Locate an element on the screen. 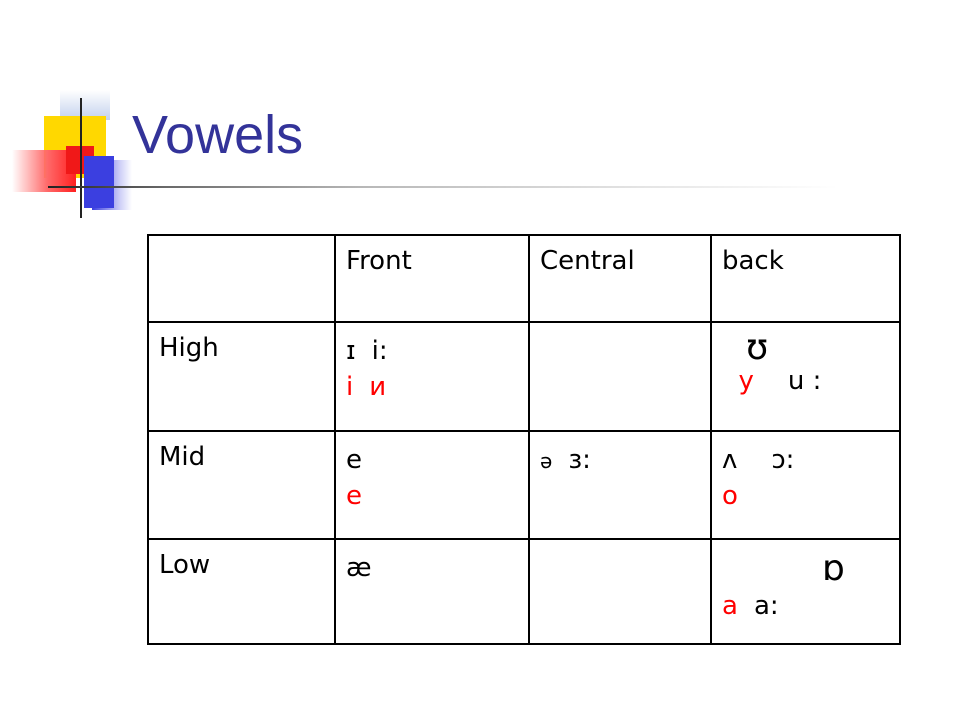  cyrillic-letter: е is located at coordinates (354, 496).